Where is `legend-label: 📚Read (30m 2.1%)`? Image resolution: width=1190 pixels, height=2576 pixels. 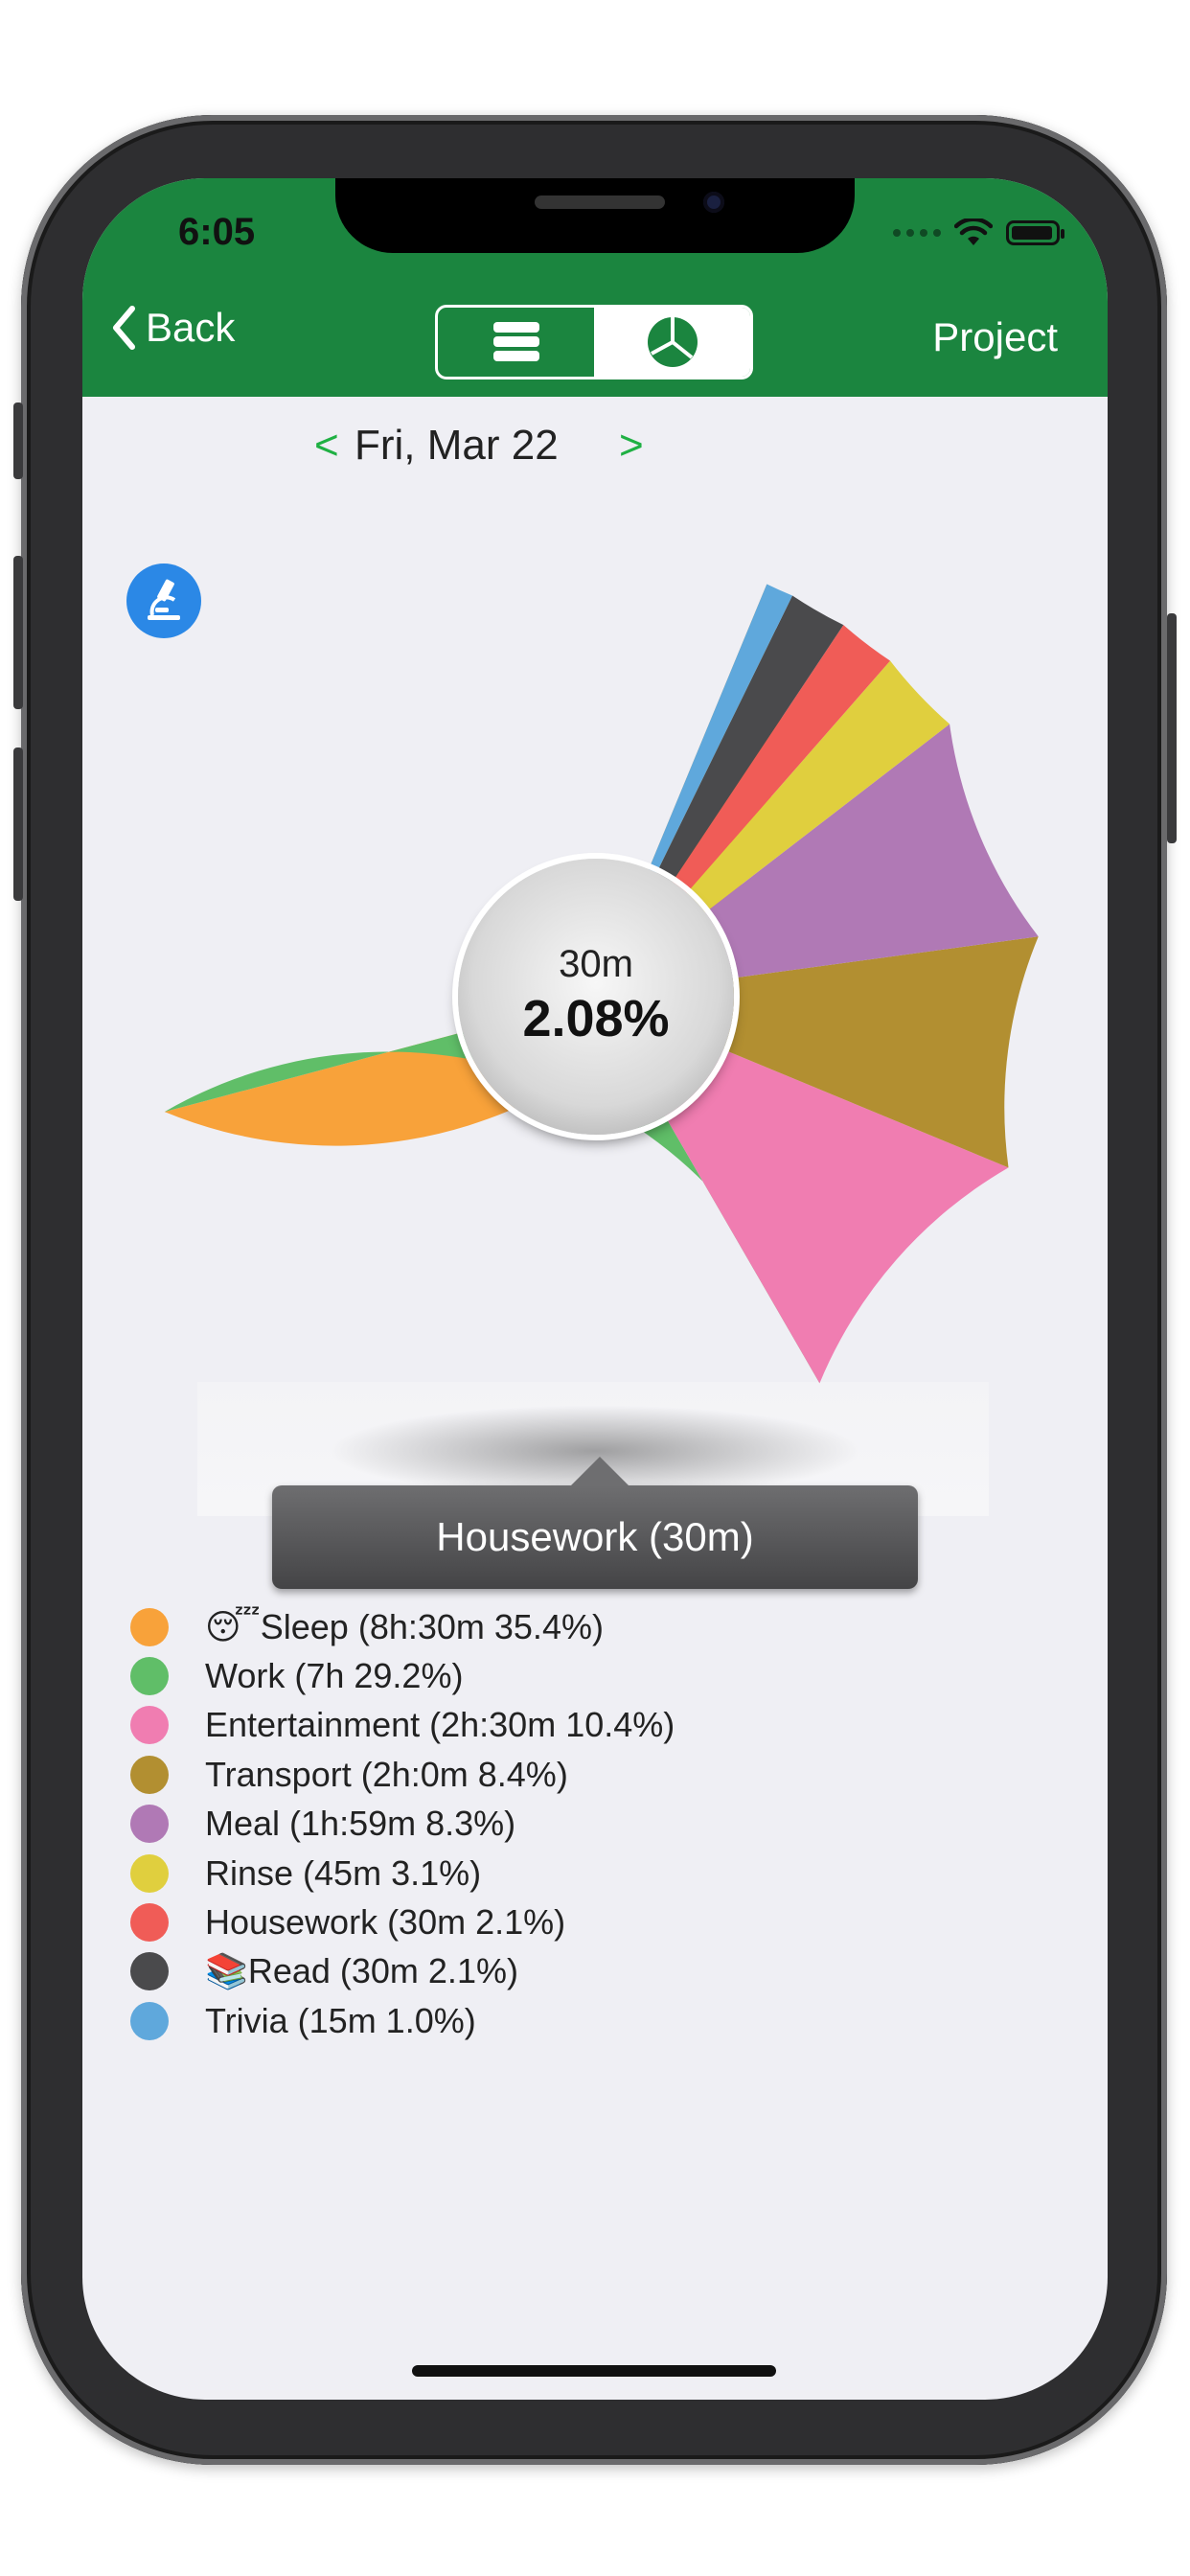
legend-label: 📚Read (30m 2.1%) is located at coordinates (362, 1971).